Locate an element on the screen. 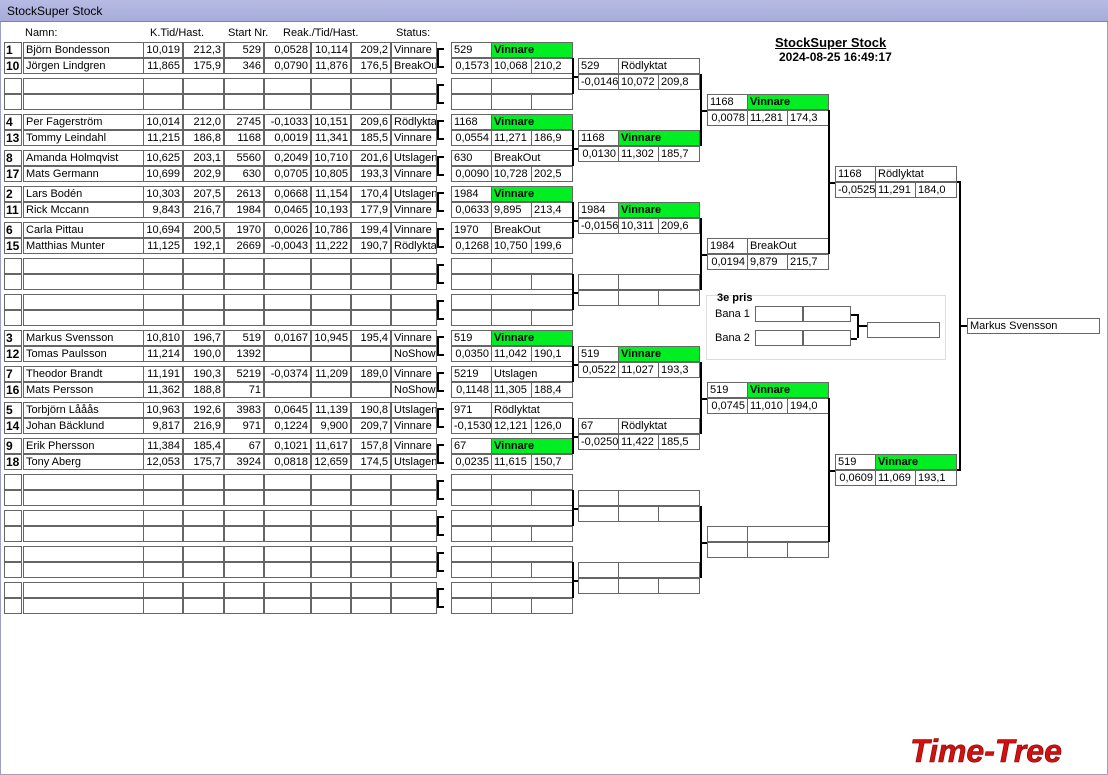 This screenshot has height=775, width=1108. entry-status: Utslagen is located at coordinates (414, 194).